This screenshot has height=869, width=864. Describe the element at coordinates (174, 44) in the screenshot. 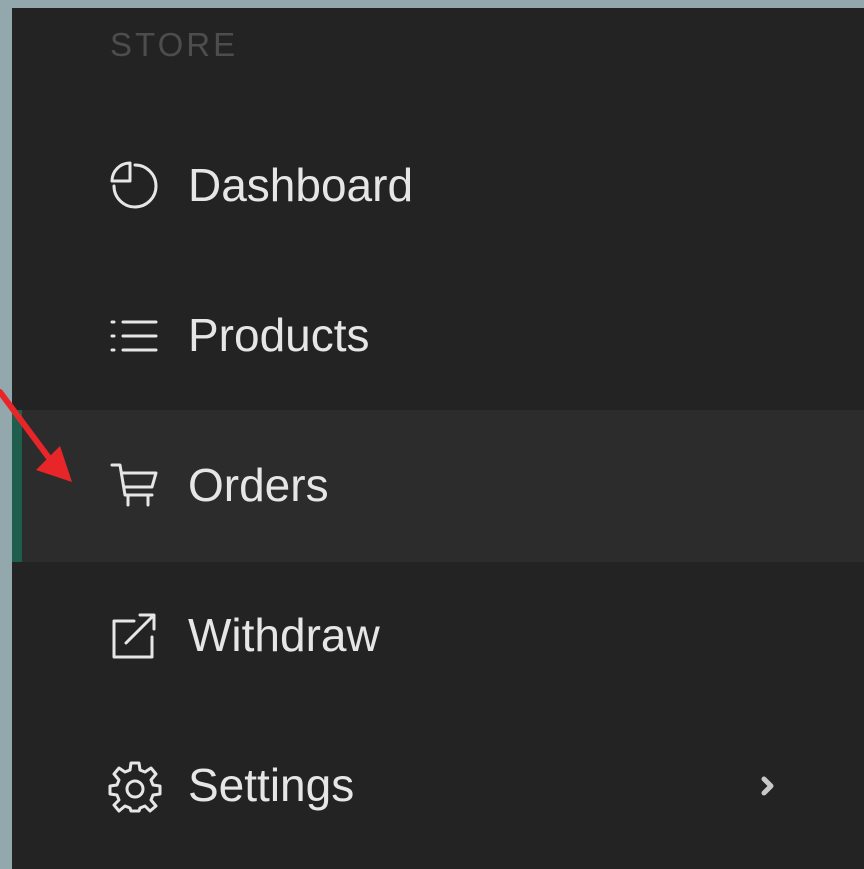

I see `section-label-store: STORE` at that location.